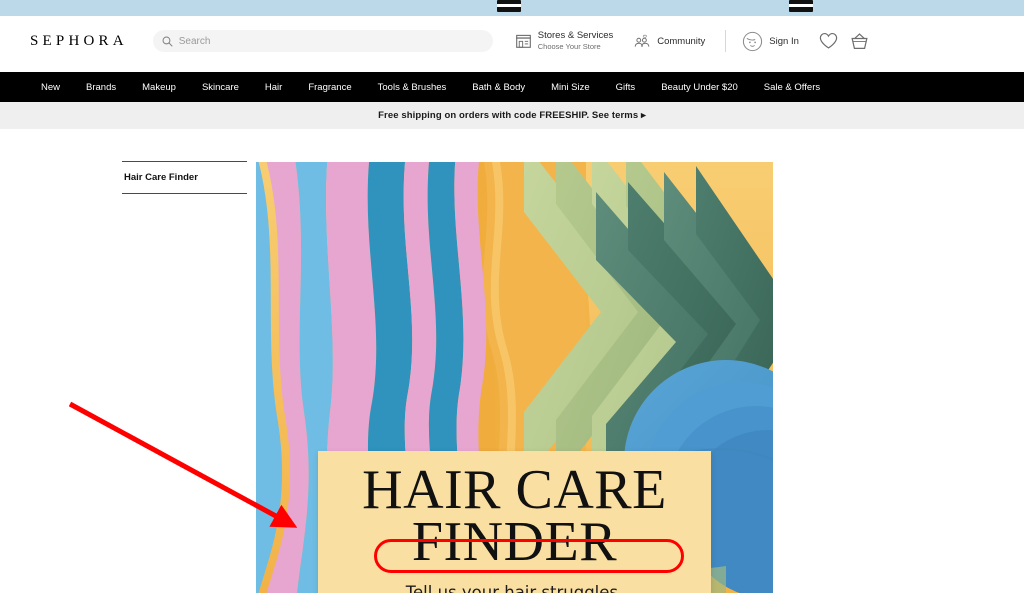  I want to click on nav-item-new: New, so click(50, 87).